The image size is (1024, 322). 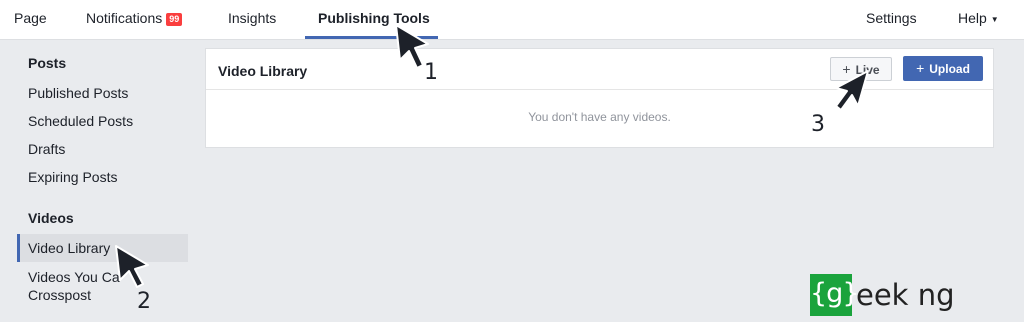 I want to click on sidebar-item-video-library-label: Video Library, so click(x=69, y=248).